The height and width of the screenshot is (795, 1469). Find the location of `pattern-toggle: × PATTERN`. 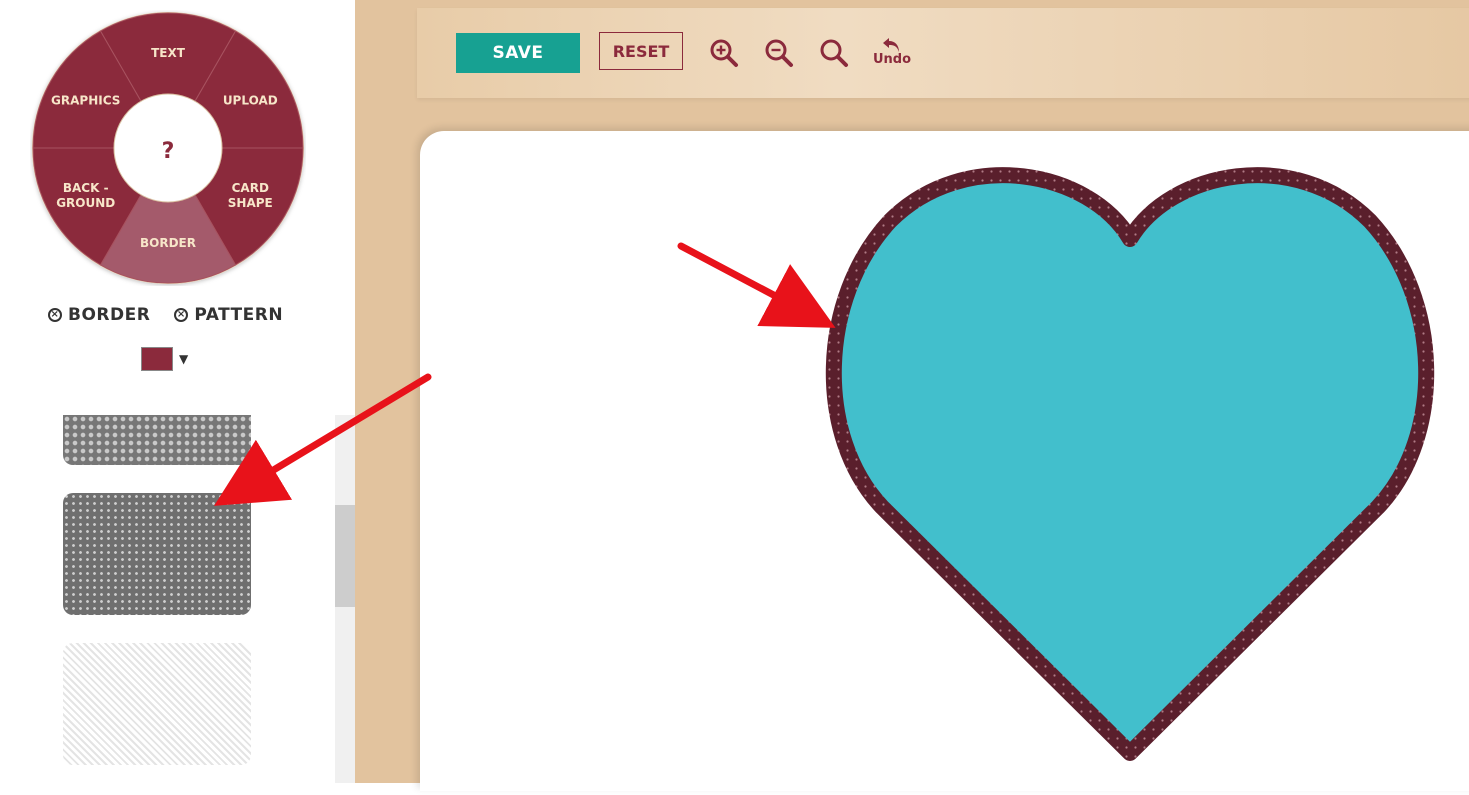

pattern-toggle: × PATTERN is located at coordinates (228, 315).